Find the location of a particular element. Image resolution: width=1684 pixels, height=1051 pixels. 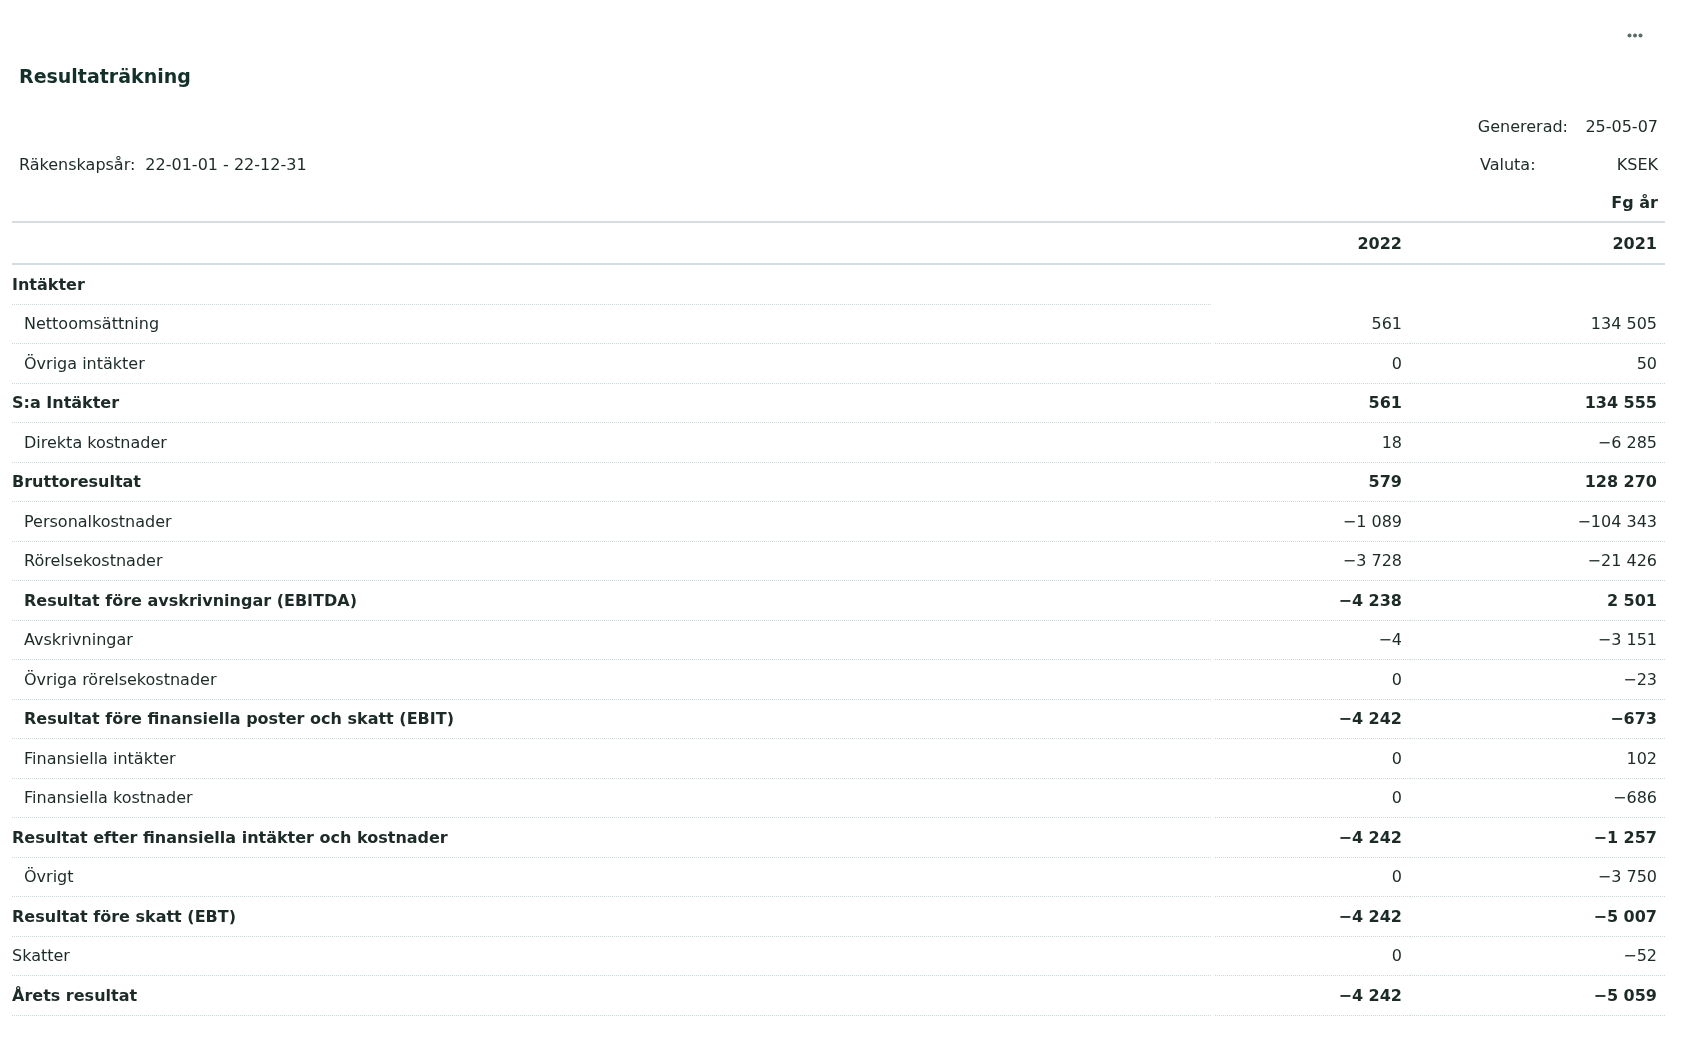

row-label: Övriga rörelsekostnader is located at coordinates (120, 679).